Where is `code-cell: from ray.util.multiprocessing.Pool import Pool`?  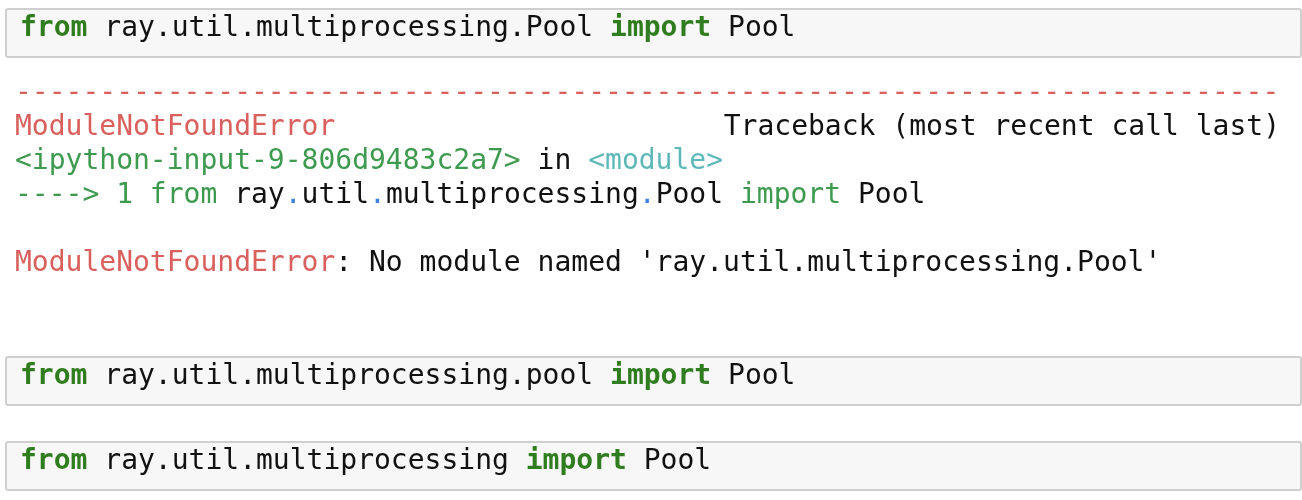 code-cell: from ray.util.multiprocessing.Pool import Pool is located at coordinates (653, 33).